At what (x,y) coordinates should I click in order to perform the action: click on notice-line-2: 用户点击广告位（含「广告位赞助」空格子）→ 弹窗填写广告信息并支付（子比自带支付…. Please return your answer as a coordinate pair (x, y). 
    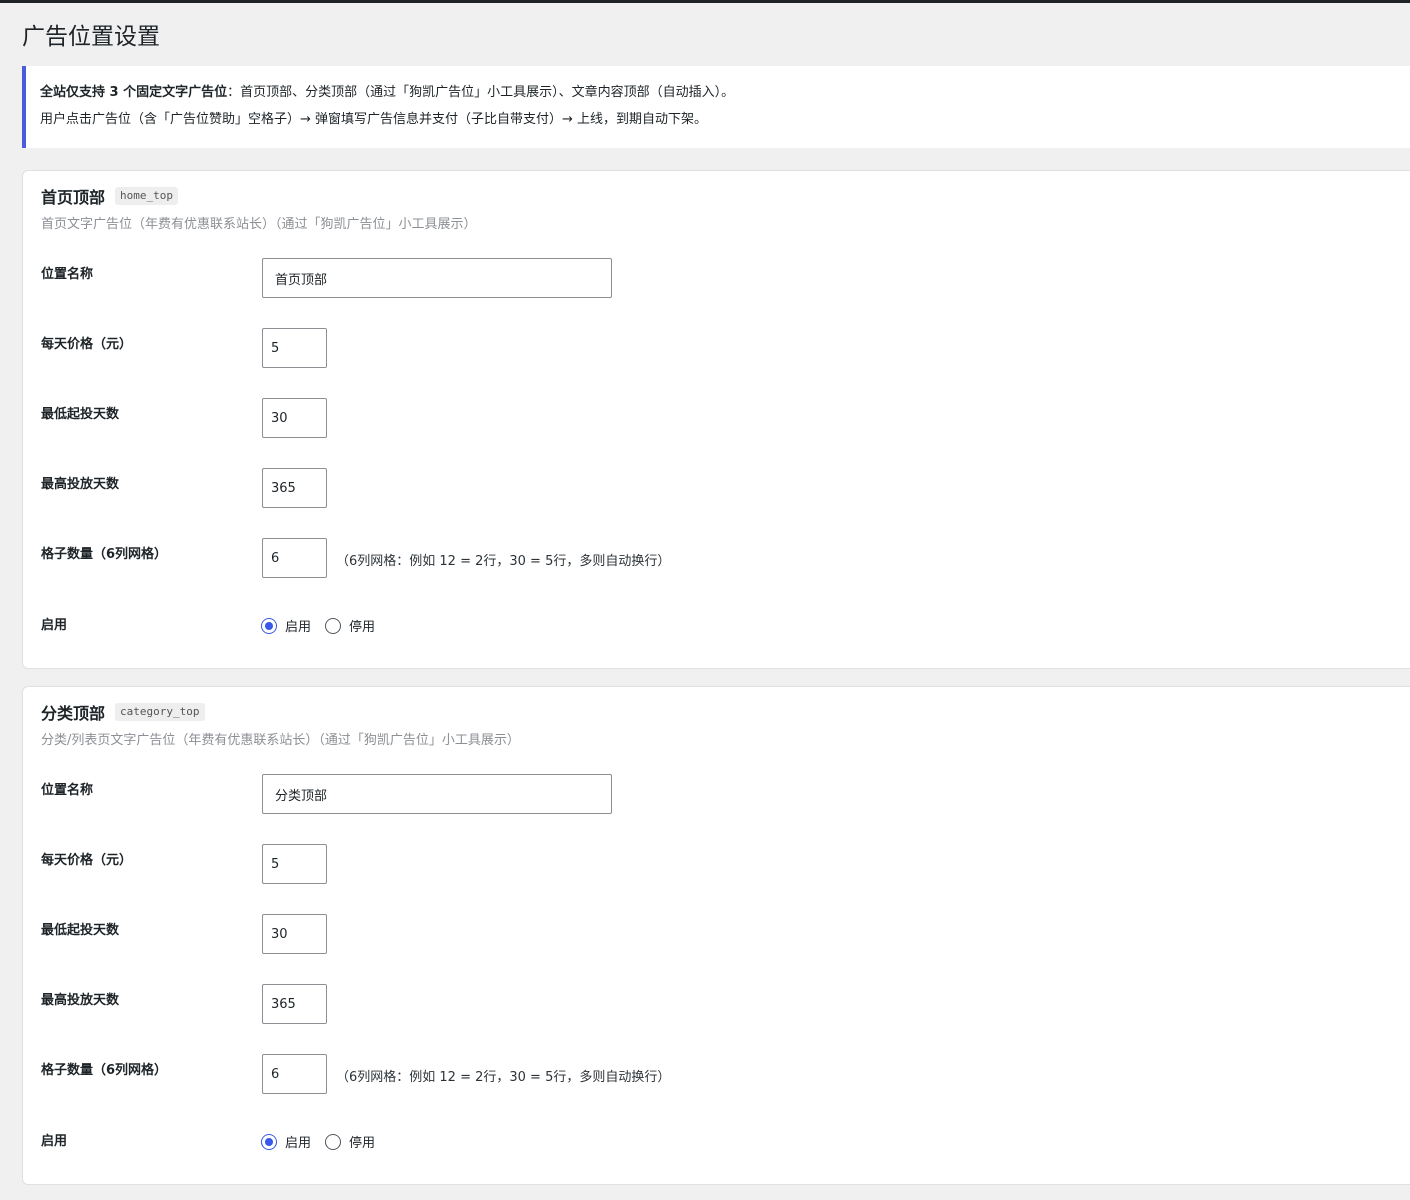
    Looking at the image, I should click on (374, 119).